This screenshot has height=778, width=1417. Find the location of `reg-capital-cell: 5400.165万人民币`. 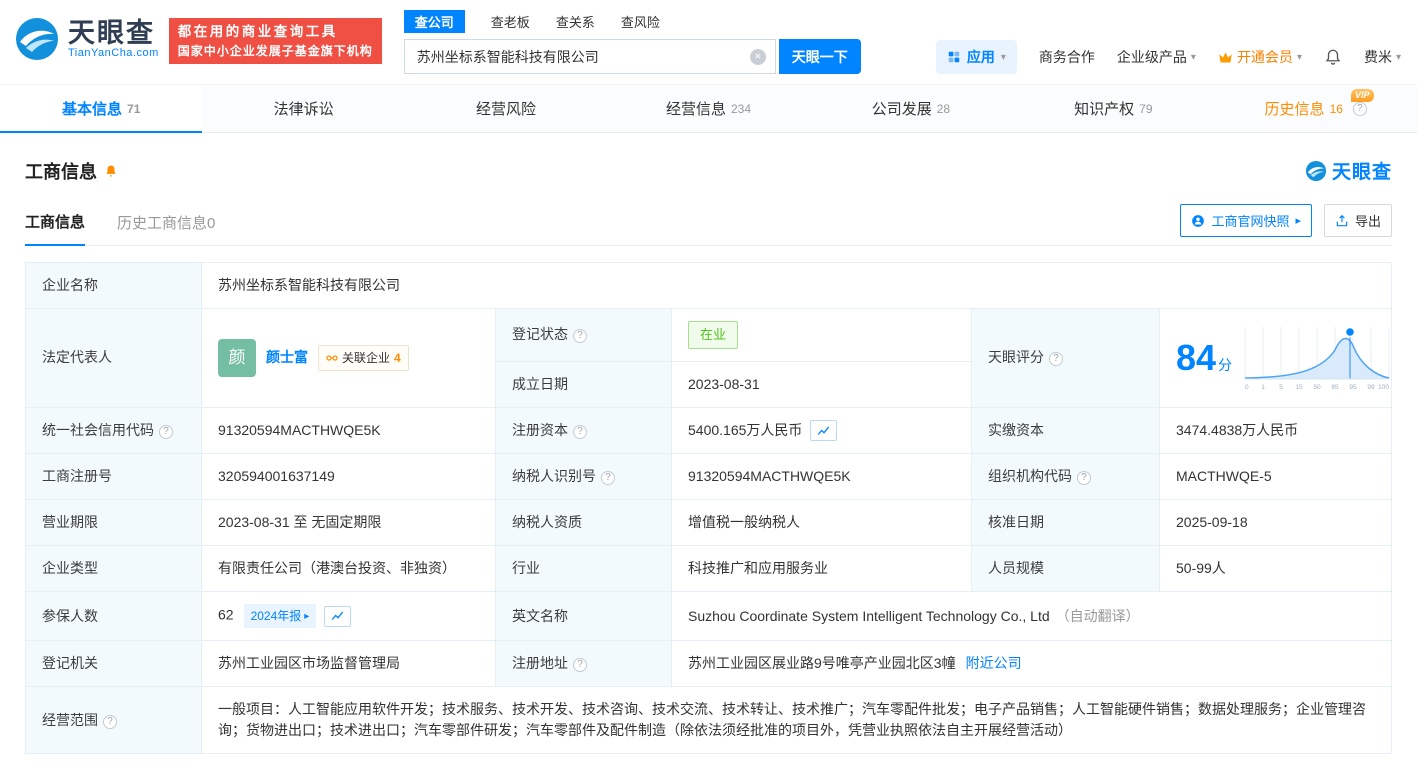

reg-capital-cell: 5400.165万人民币 is located at coordinates (821, 430).